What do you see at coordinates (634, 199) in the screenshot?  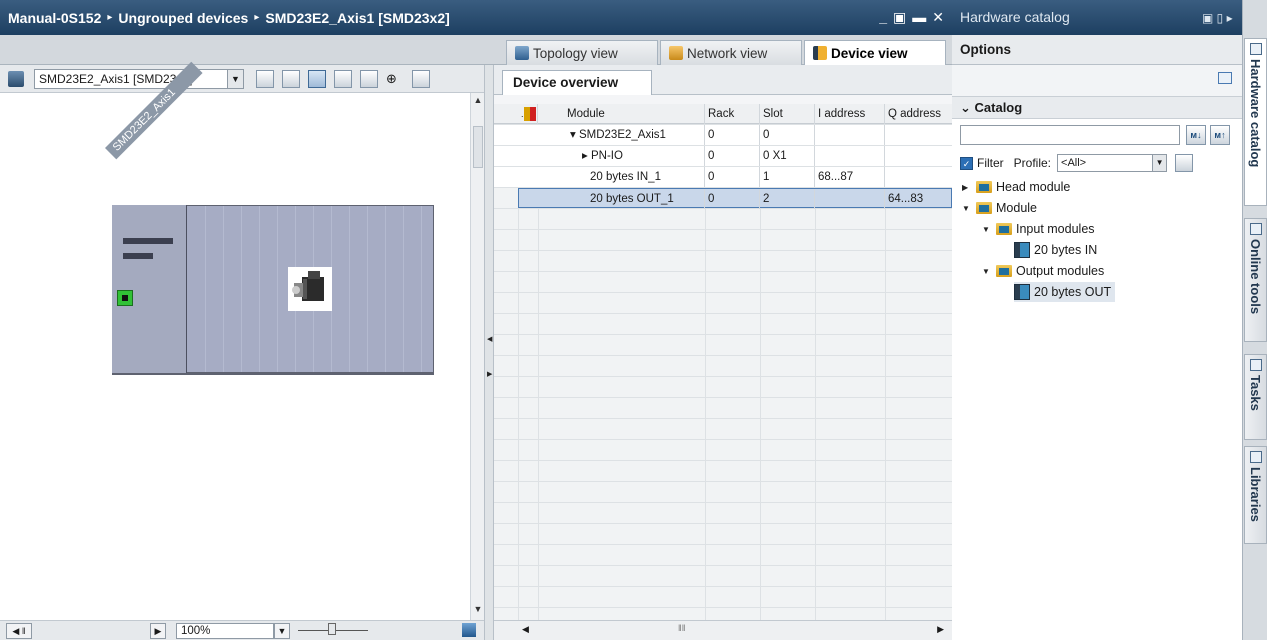 I see `module-cell: 20 bytes OUT_1` at bounding box center [634, 199].